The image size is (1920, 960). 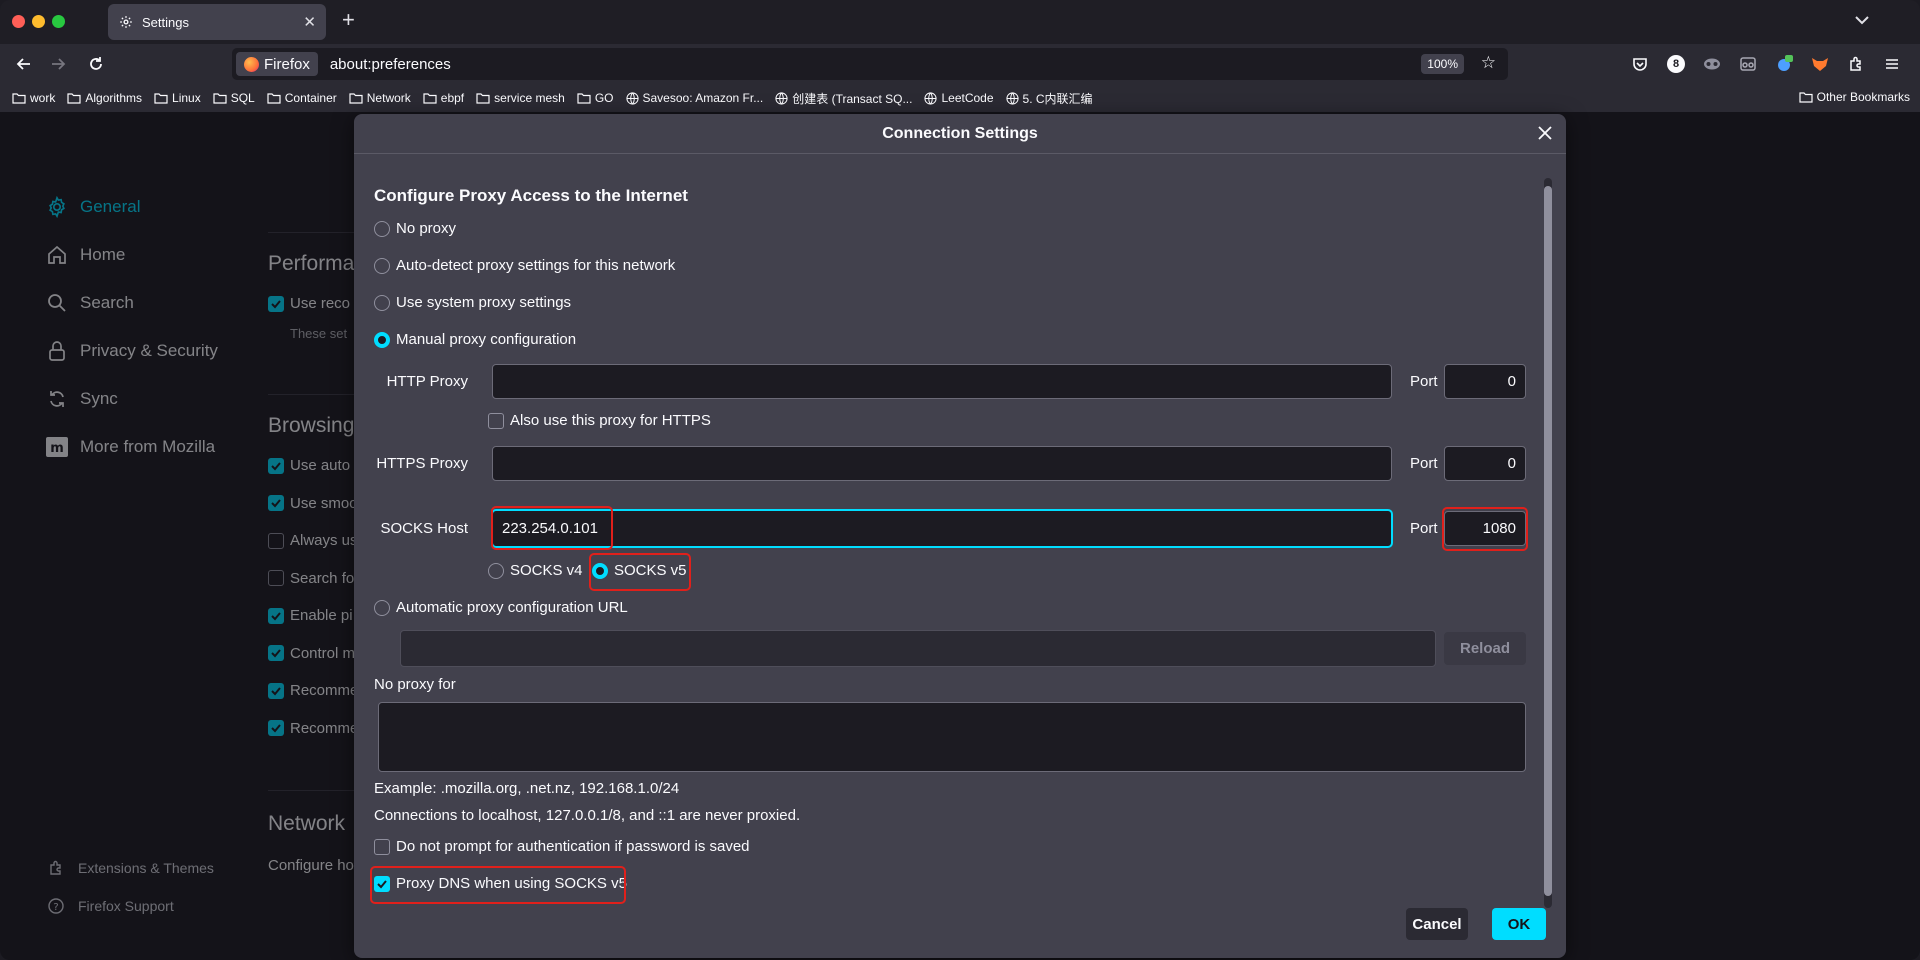 What do you see at coordinates (96, 64) in the screenshot?
I see `reload-icon` at bounding box center [96, 64].